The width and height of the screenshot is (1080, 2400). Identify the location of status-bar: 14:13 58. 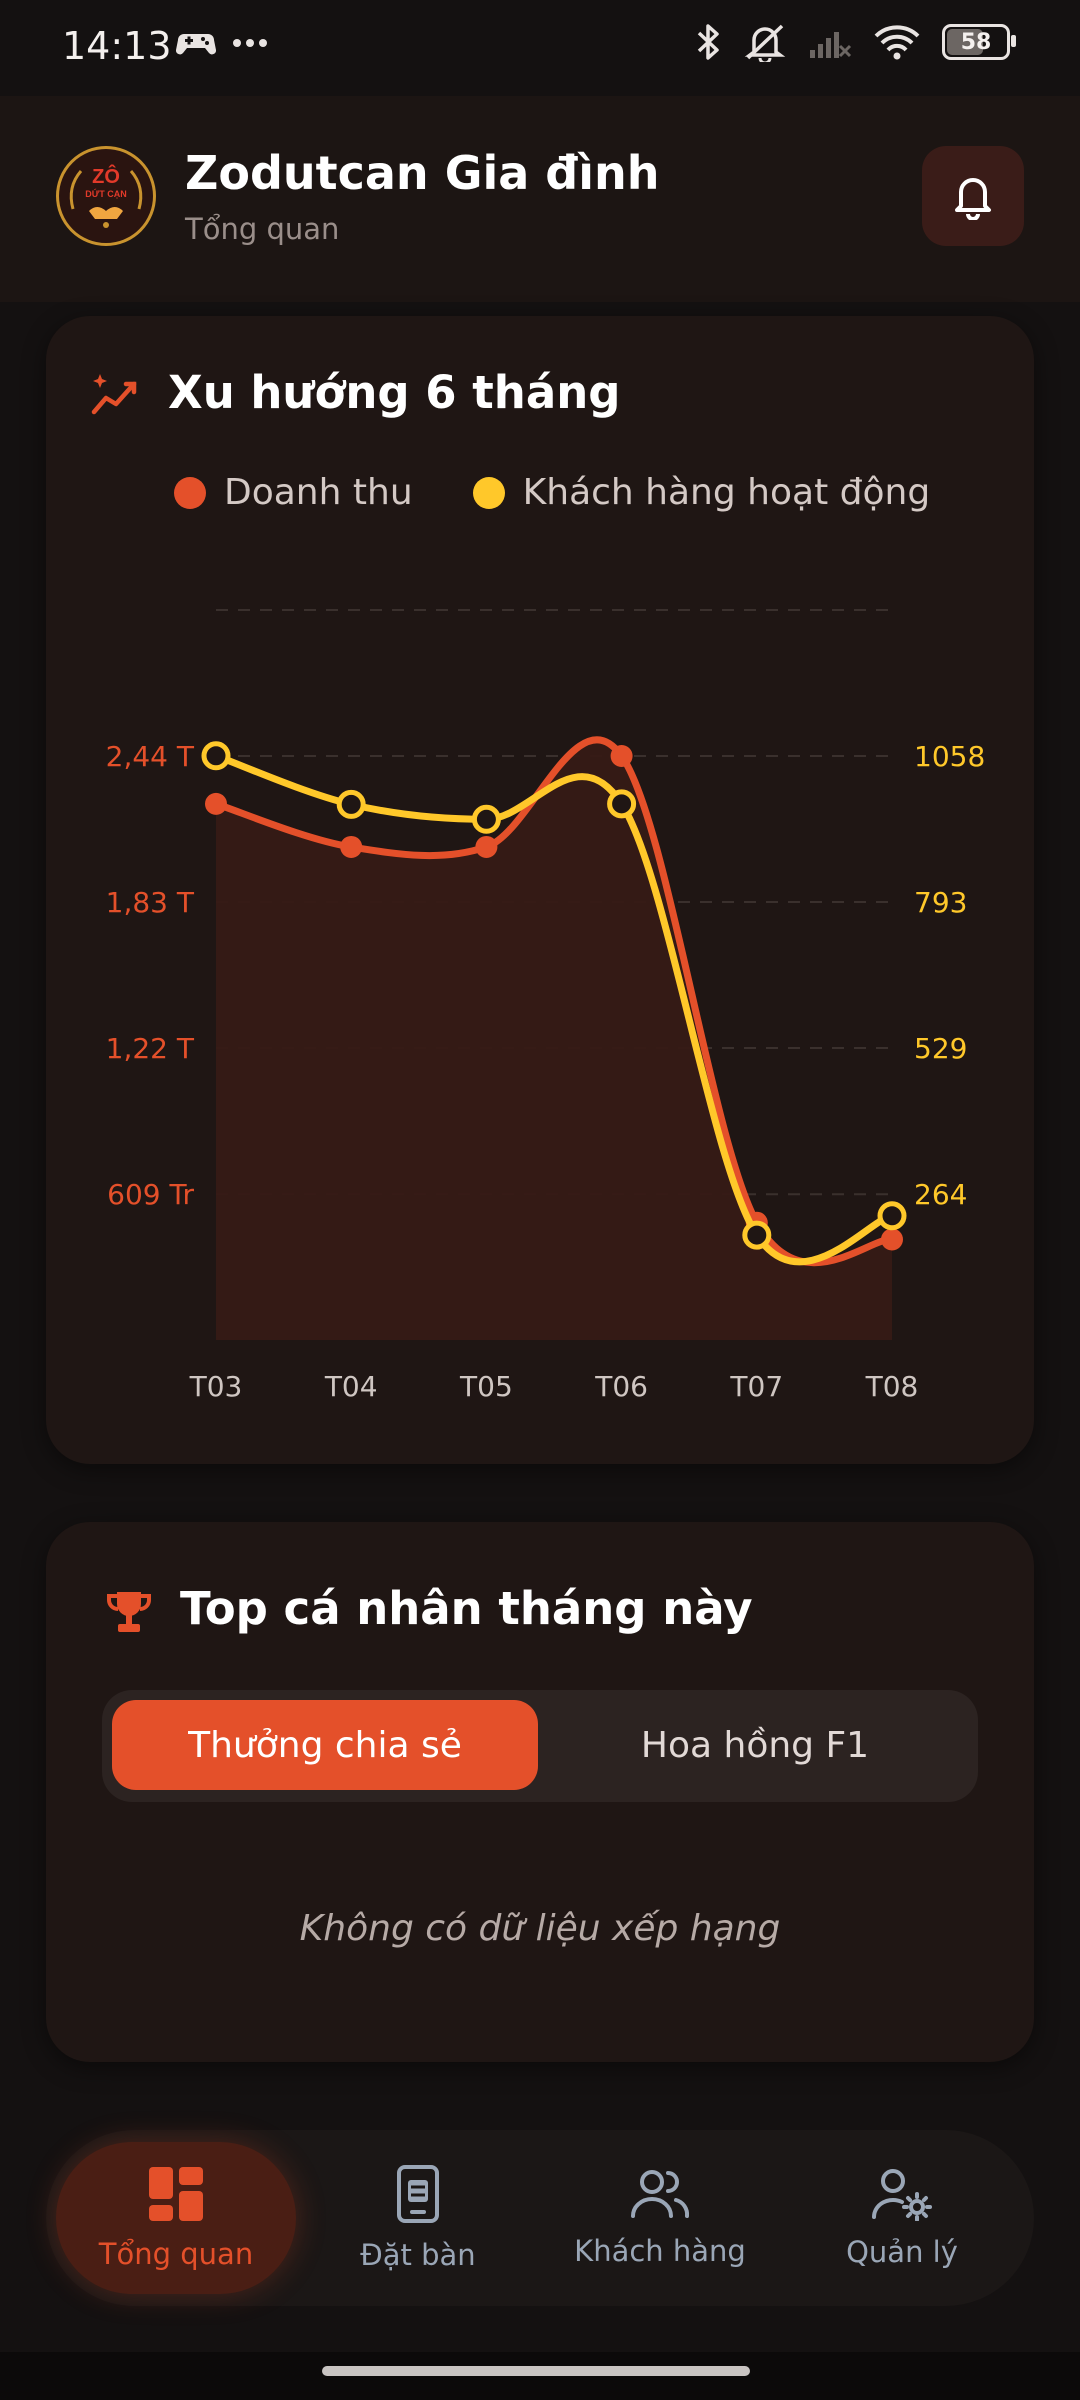
(540, 48).